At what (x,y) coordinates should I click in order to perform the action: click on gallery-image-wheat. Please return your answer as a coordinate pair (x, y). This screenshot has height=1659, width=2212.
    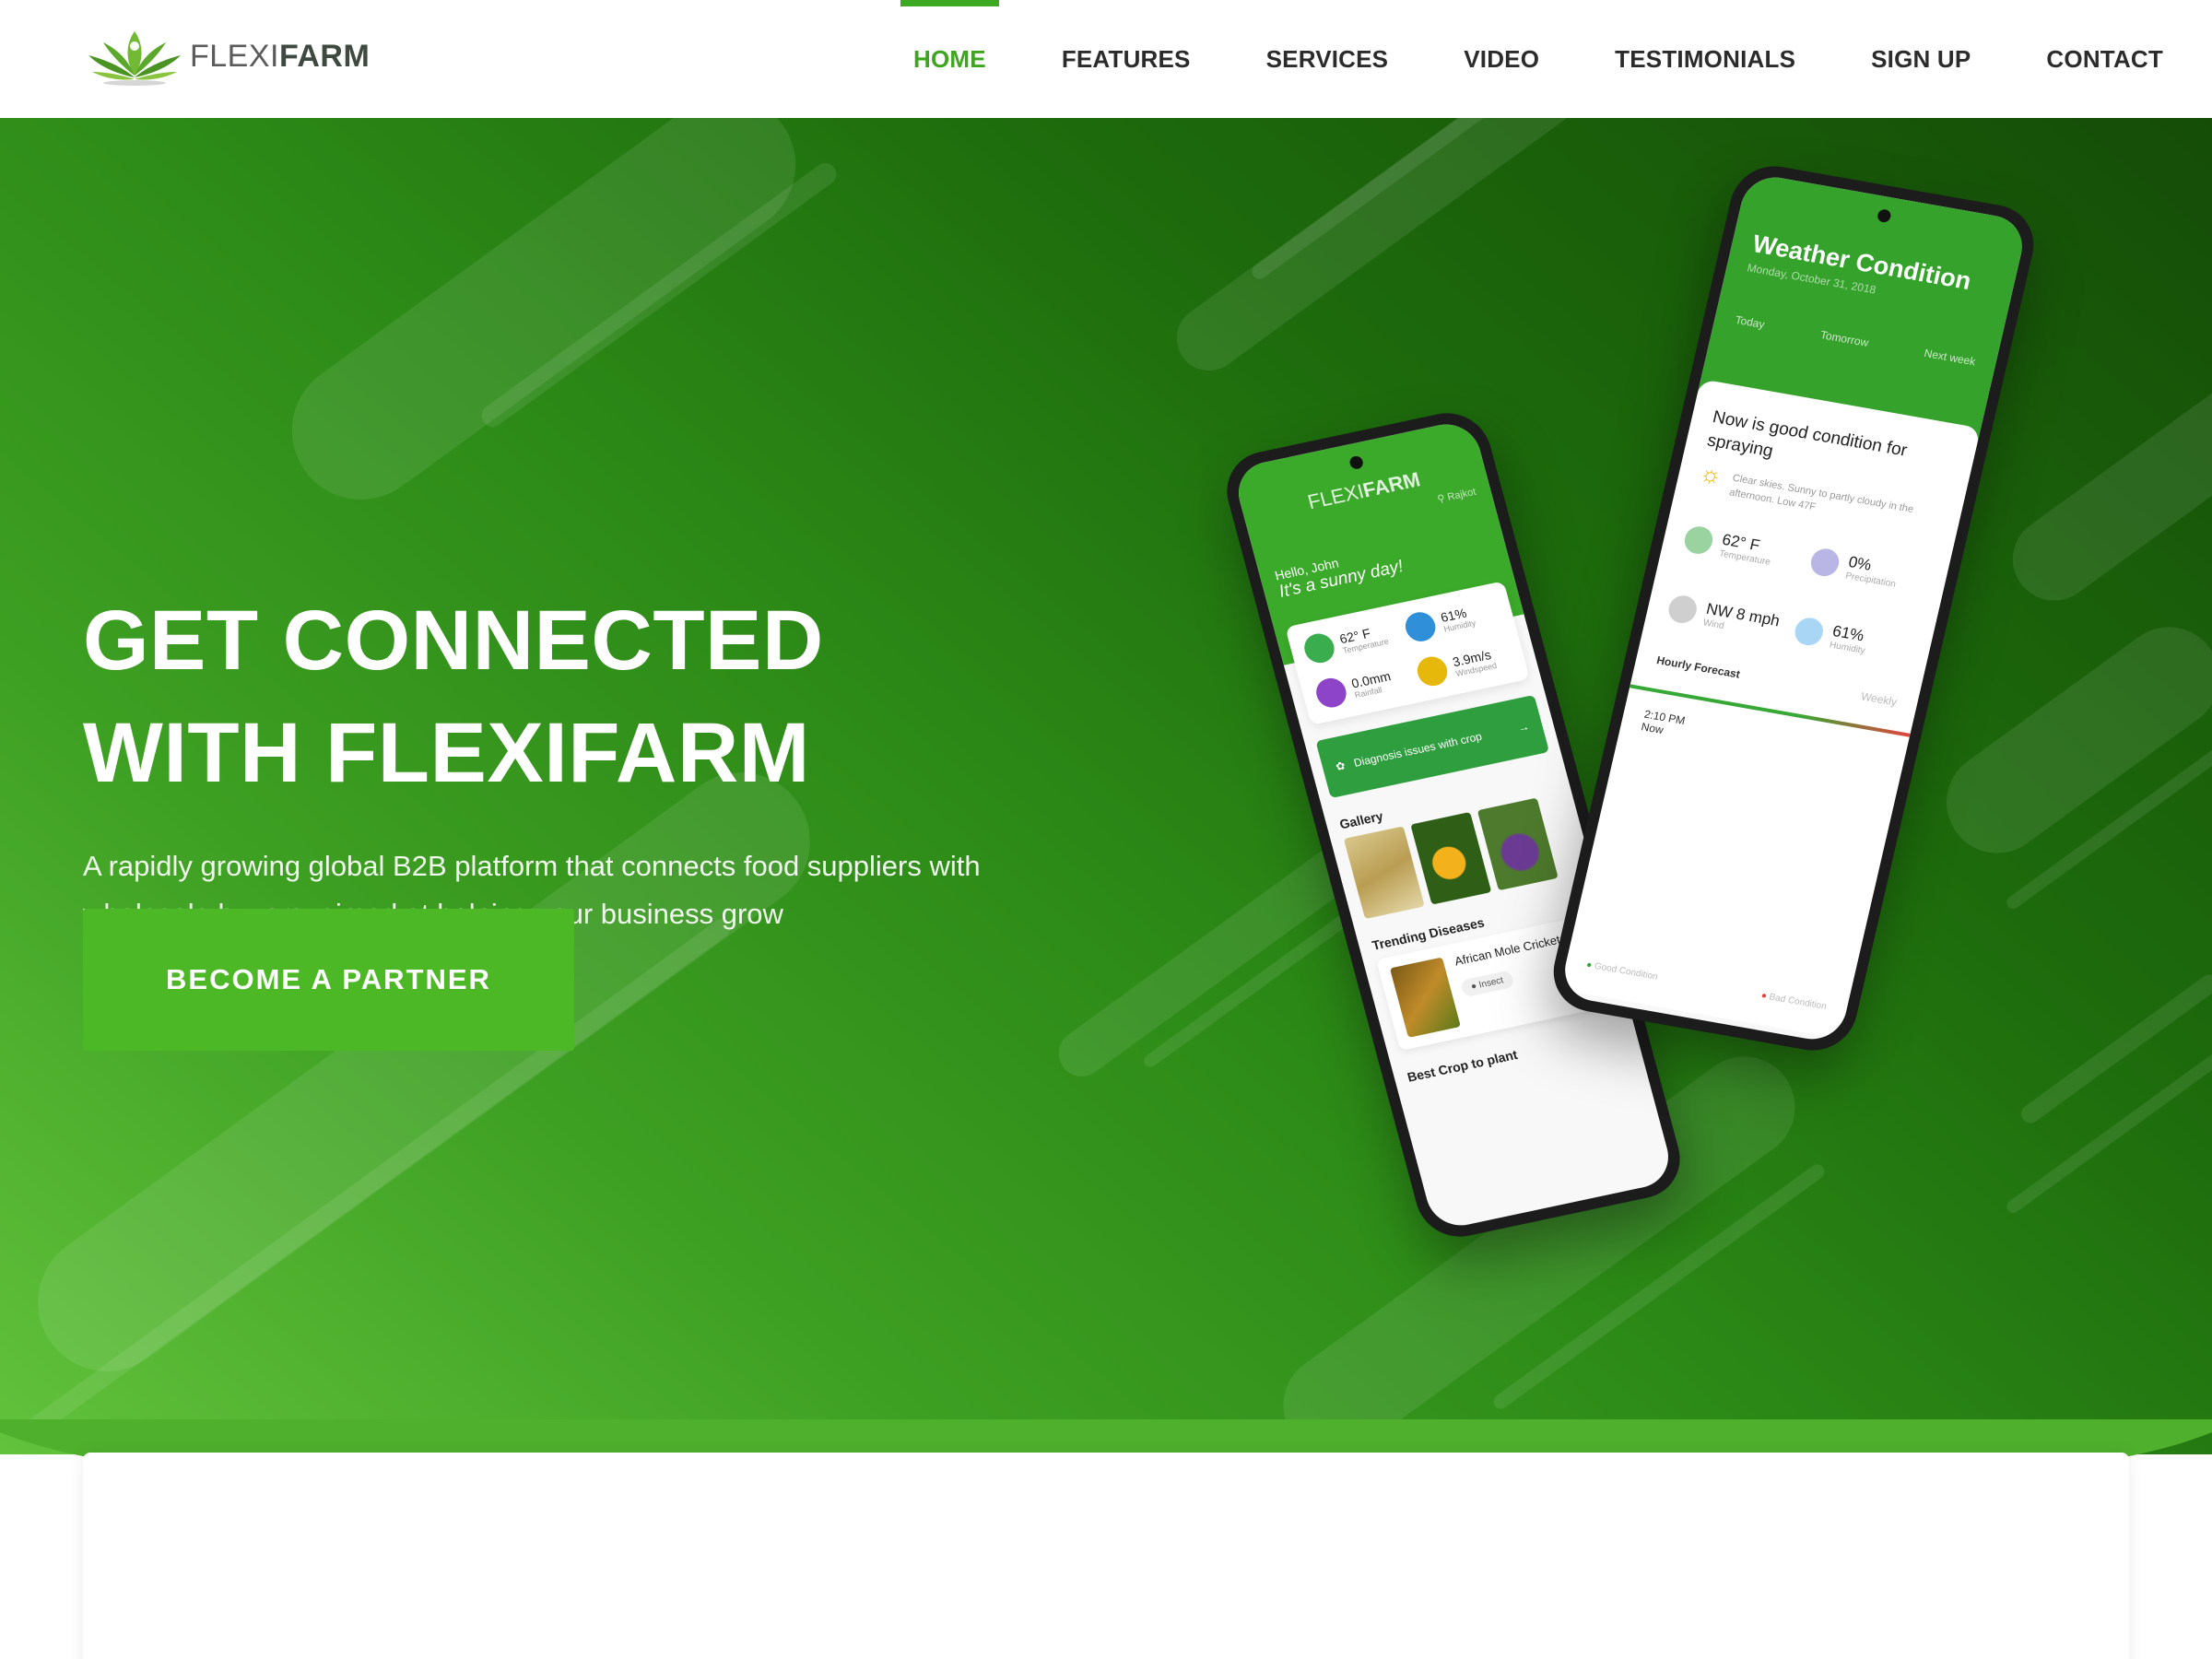
    Looking at the image, I should click on (1384, 873).